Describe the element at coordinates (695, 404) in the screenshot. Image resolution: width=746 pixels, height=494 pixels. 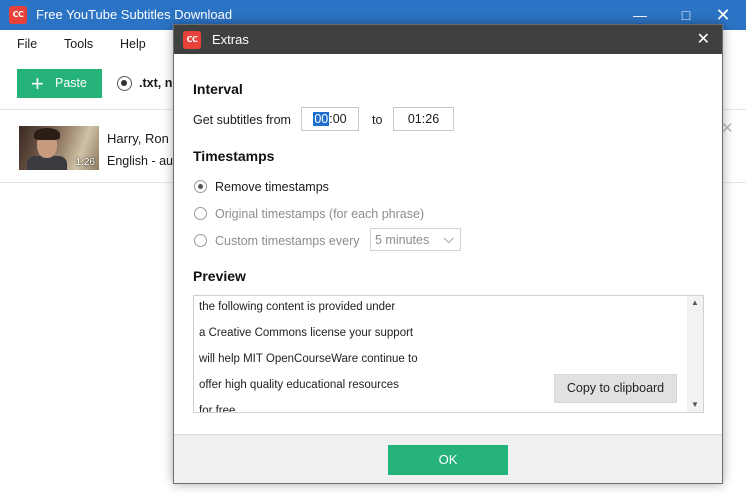
I see `scroll-down-icon: ▼` at that location.